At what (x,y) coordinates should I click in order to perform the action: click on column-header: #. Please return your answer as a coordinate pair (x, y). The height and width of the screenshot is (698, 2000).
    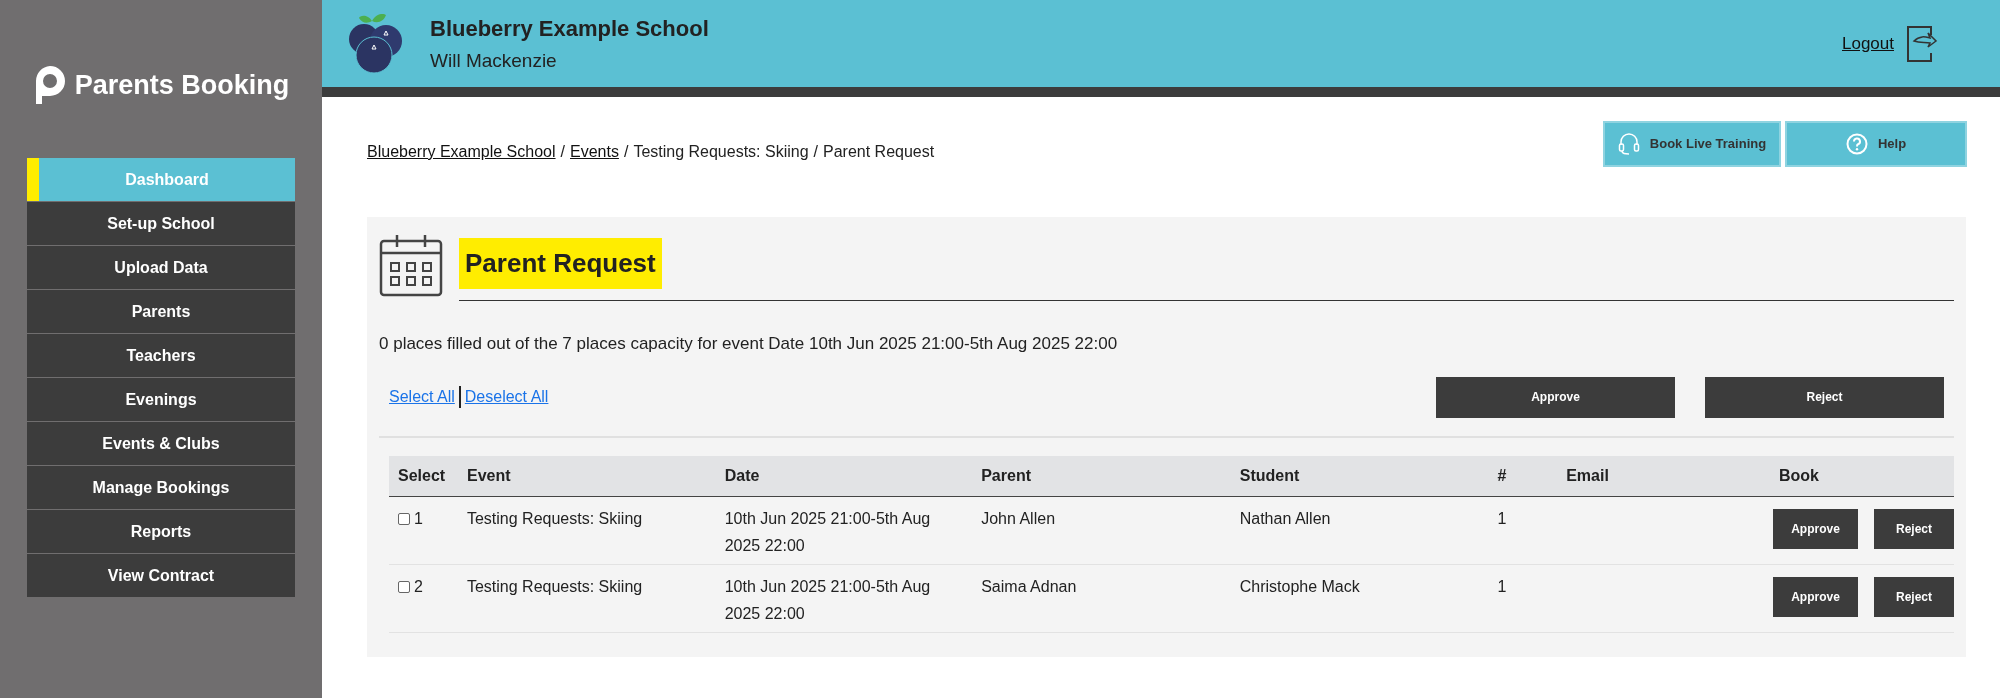
    Looking at the image, I should click on (1523, 476).